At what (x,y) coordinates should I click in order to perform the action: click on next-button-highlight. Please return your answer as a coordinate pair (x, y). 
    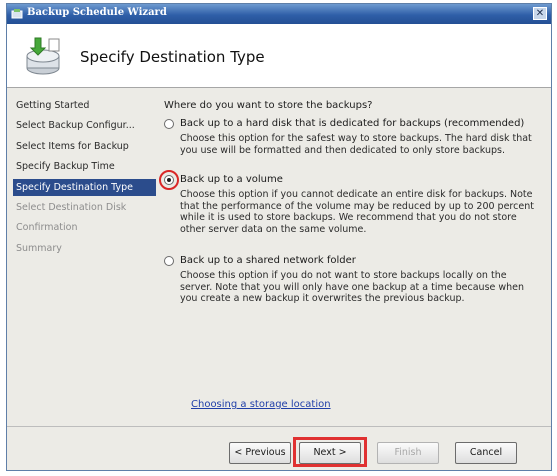
    Looking at the image, I should click on (330, 452).